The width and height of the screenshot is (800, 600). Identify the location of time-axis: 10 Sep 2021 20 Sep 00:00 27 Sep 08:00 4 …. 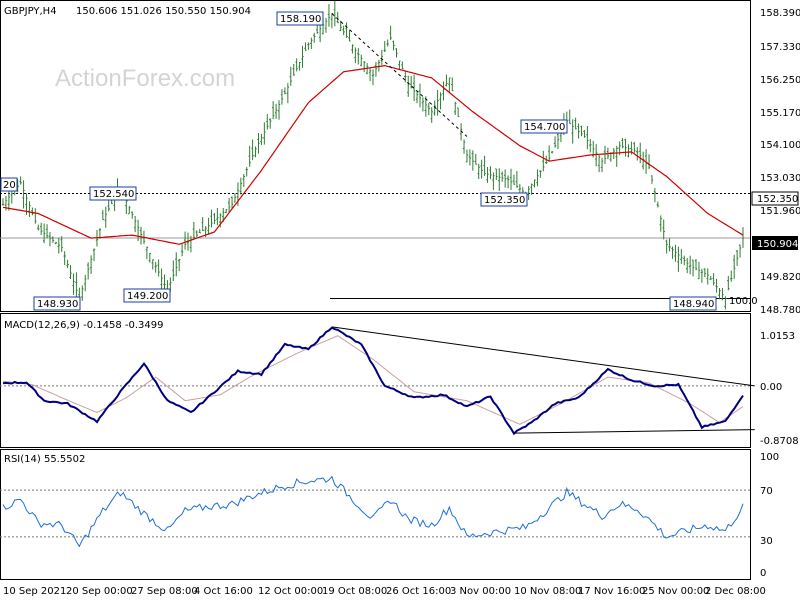
(384, 591).